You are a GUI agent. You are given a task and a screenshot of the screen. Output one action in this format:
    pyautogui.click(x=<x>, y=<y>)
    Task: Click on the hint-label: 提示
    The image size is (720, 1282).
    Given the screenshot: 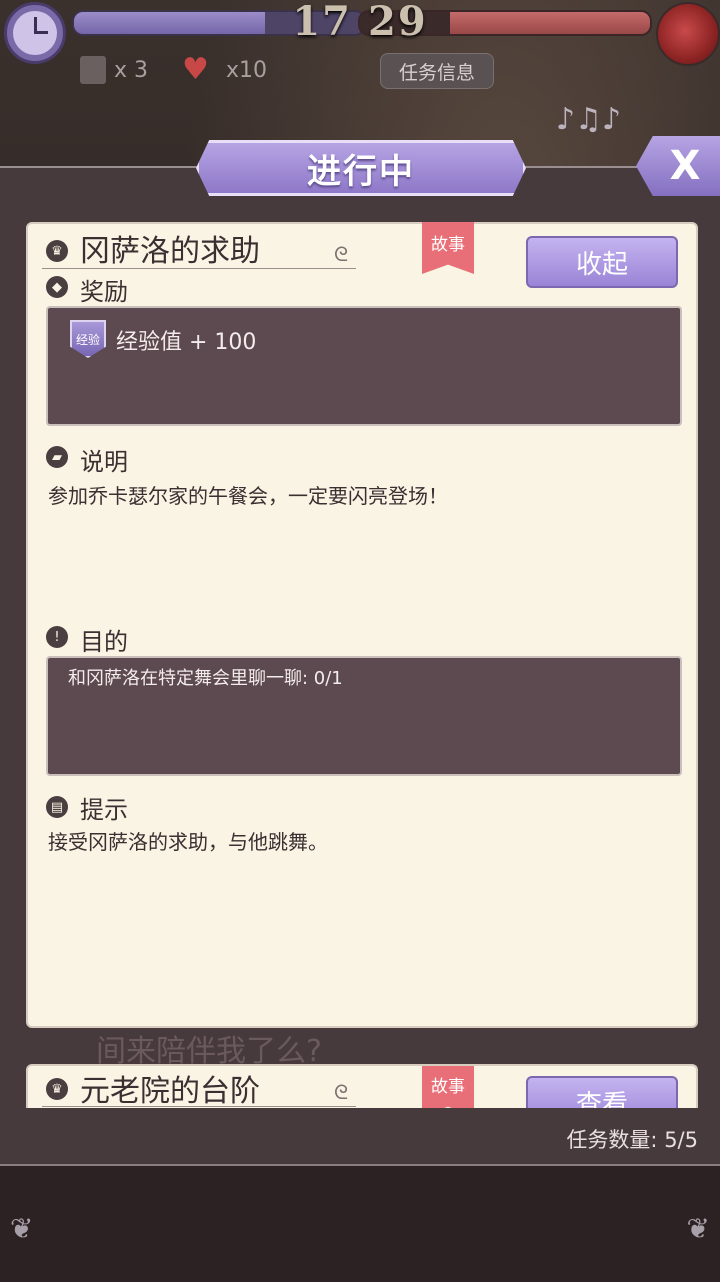 What is the action you would take?
    pyautogui.click(x=104, y=810)
    